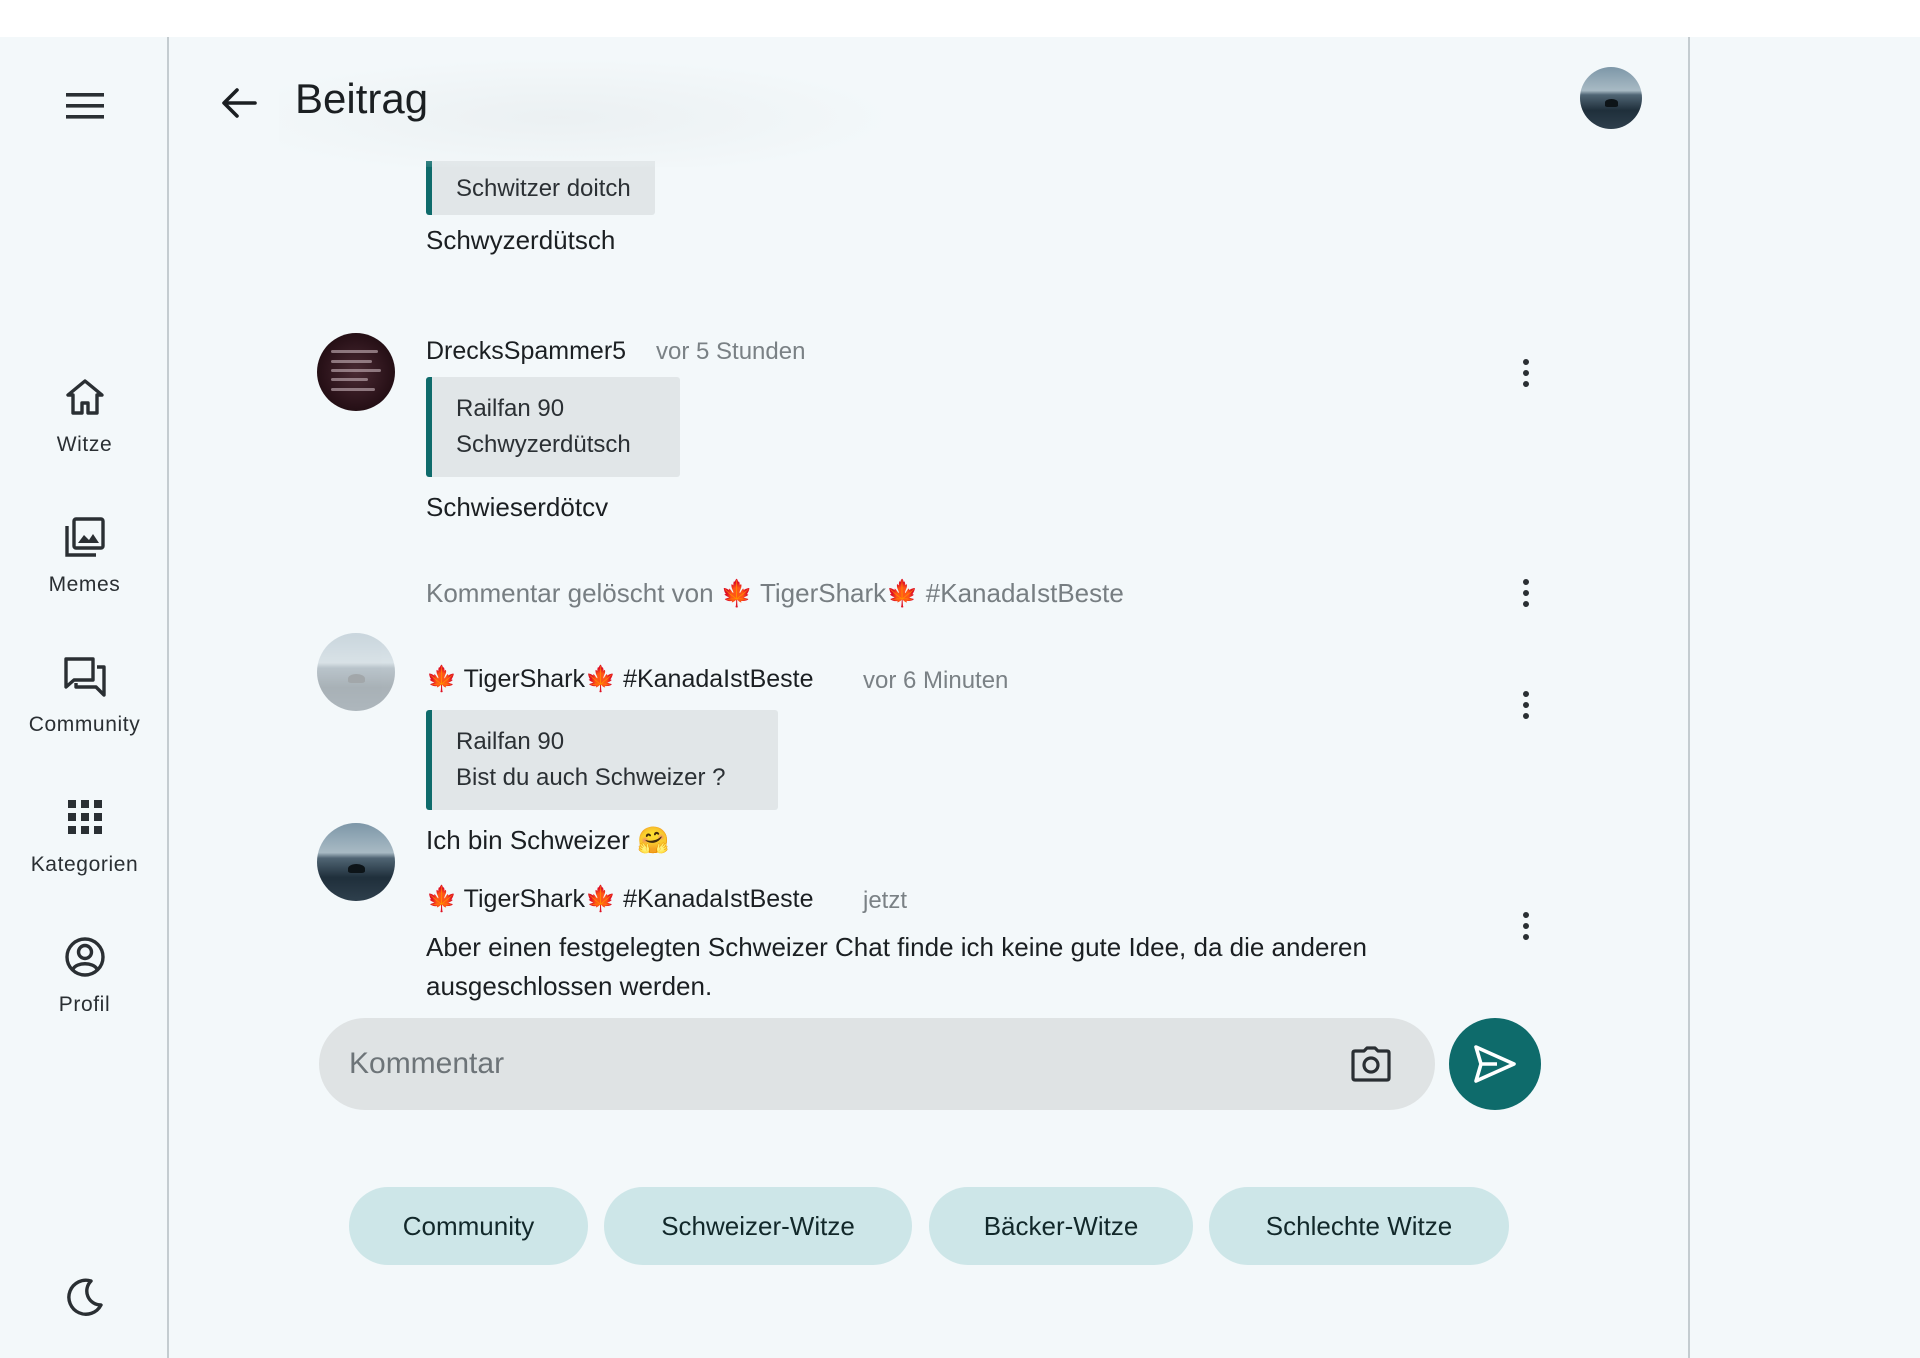 Image resolution: width=1920 pixels, height=1358 pixels. Describe the element at coordinates (85, 677) in the screenshot. I see `forum-icon` at that location.